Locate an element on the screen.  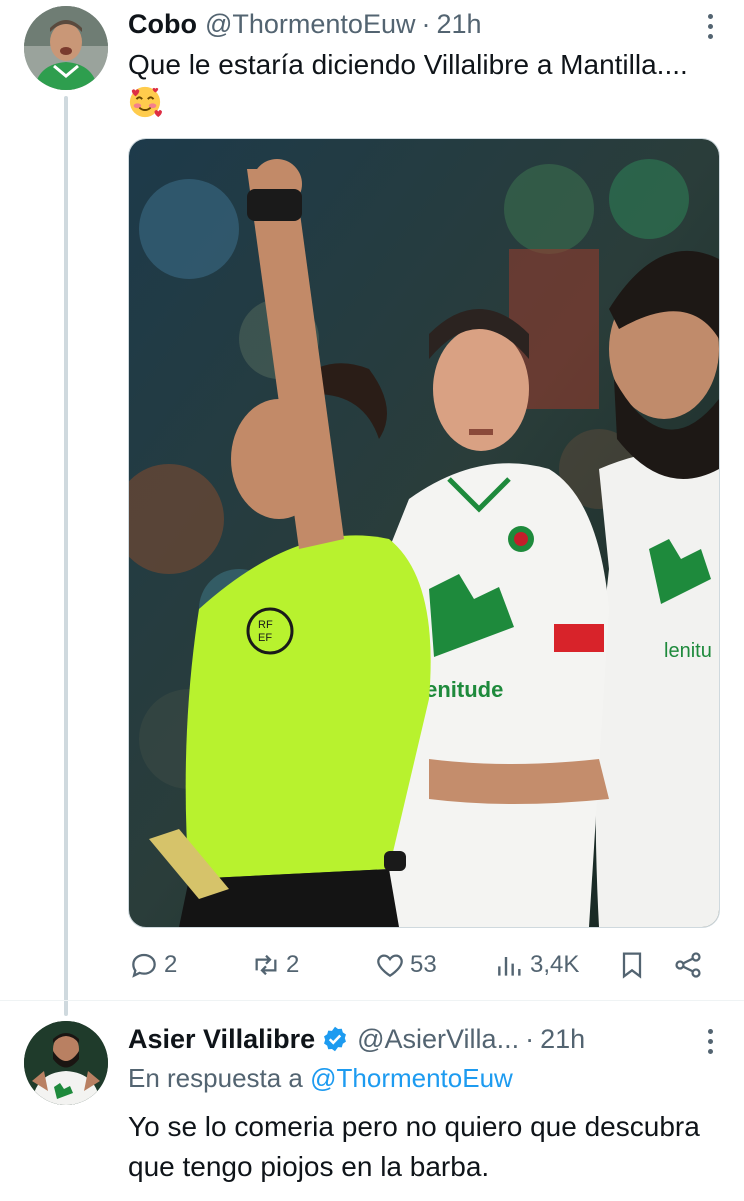
tweet-actions: 2 2 53 3,4K is located at coordinates (418, 965).